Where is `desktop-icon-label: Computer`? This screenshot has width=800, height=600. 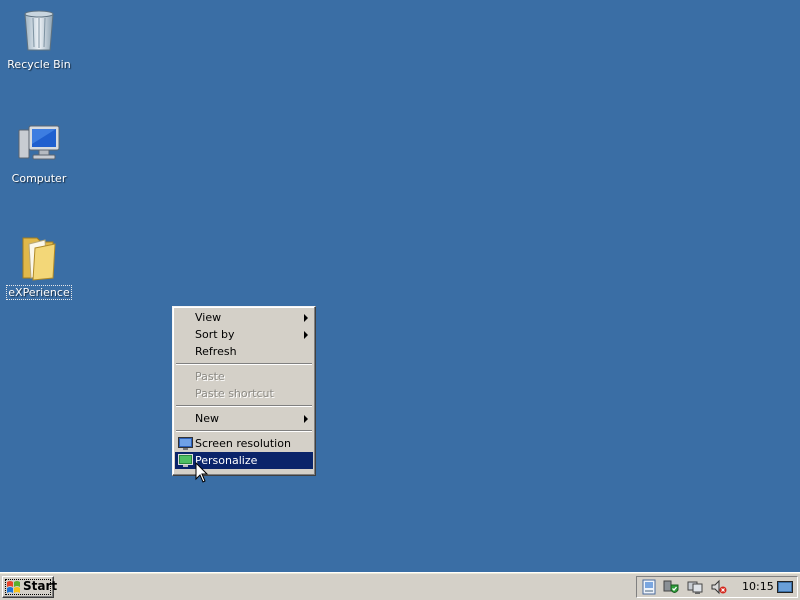
desktop-icon-label: Computer is located at coordinates (39, 178).